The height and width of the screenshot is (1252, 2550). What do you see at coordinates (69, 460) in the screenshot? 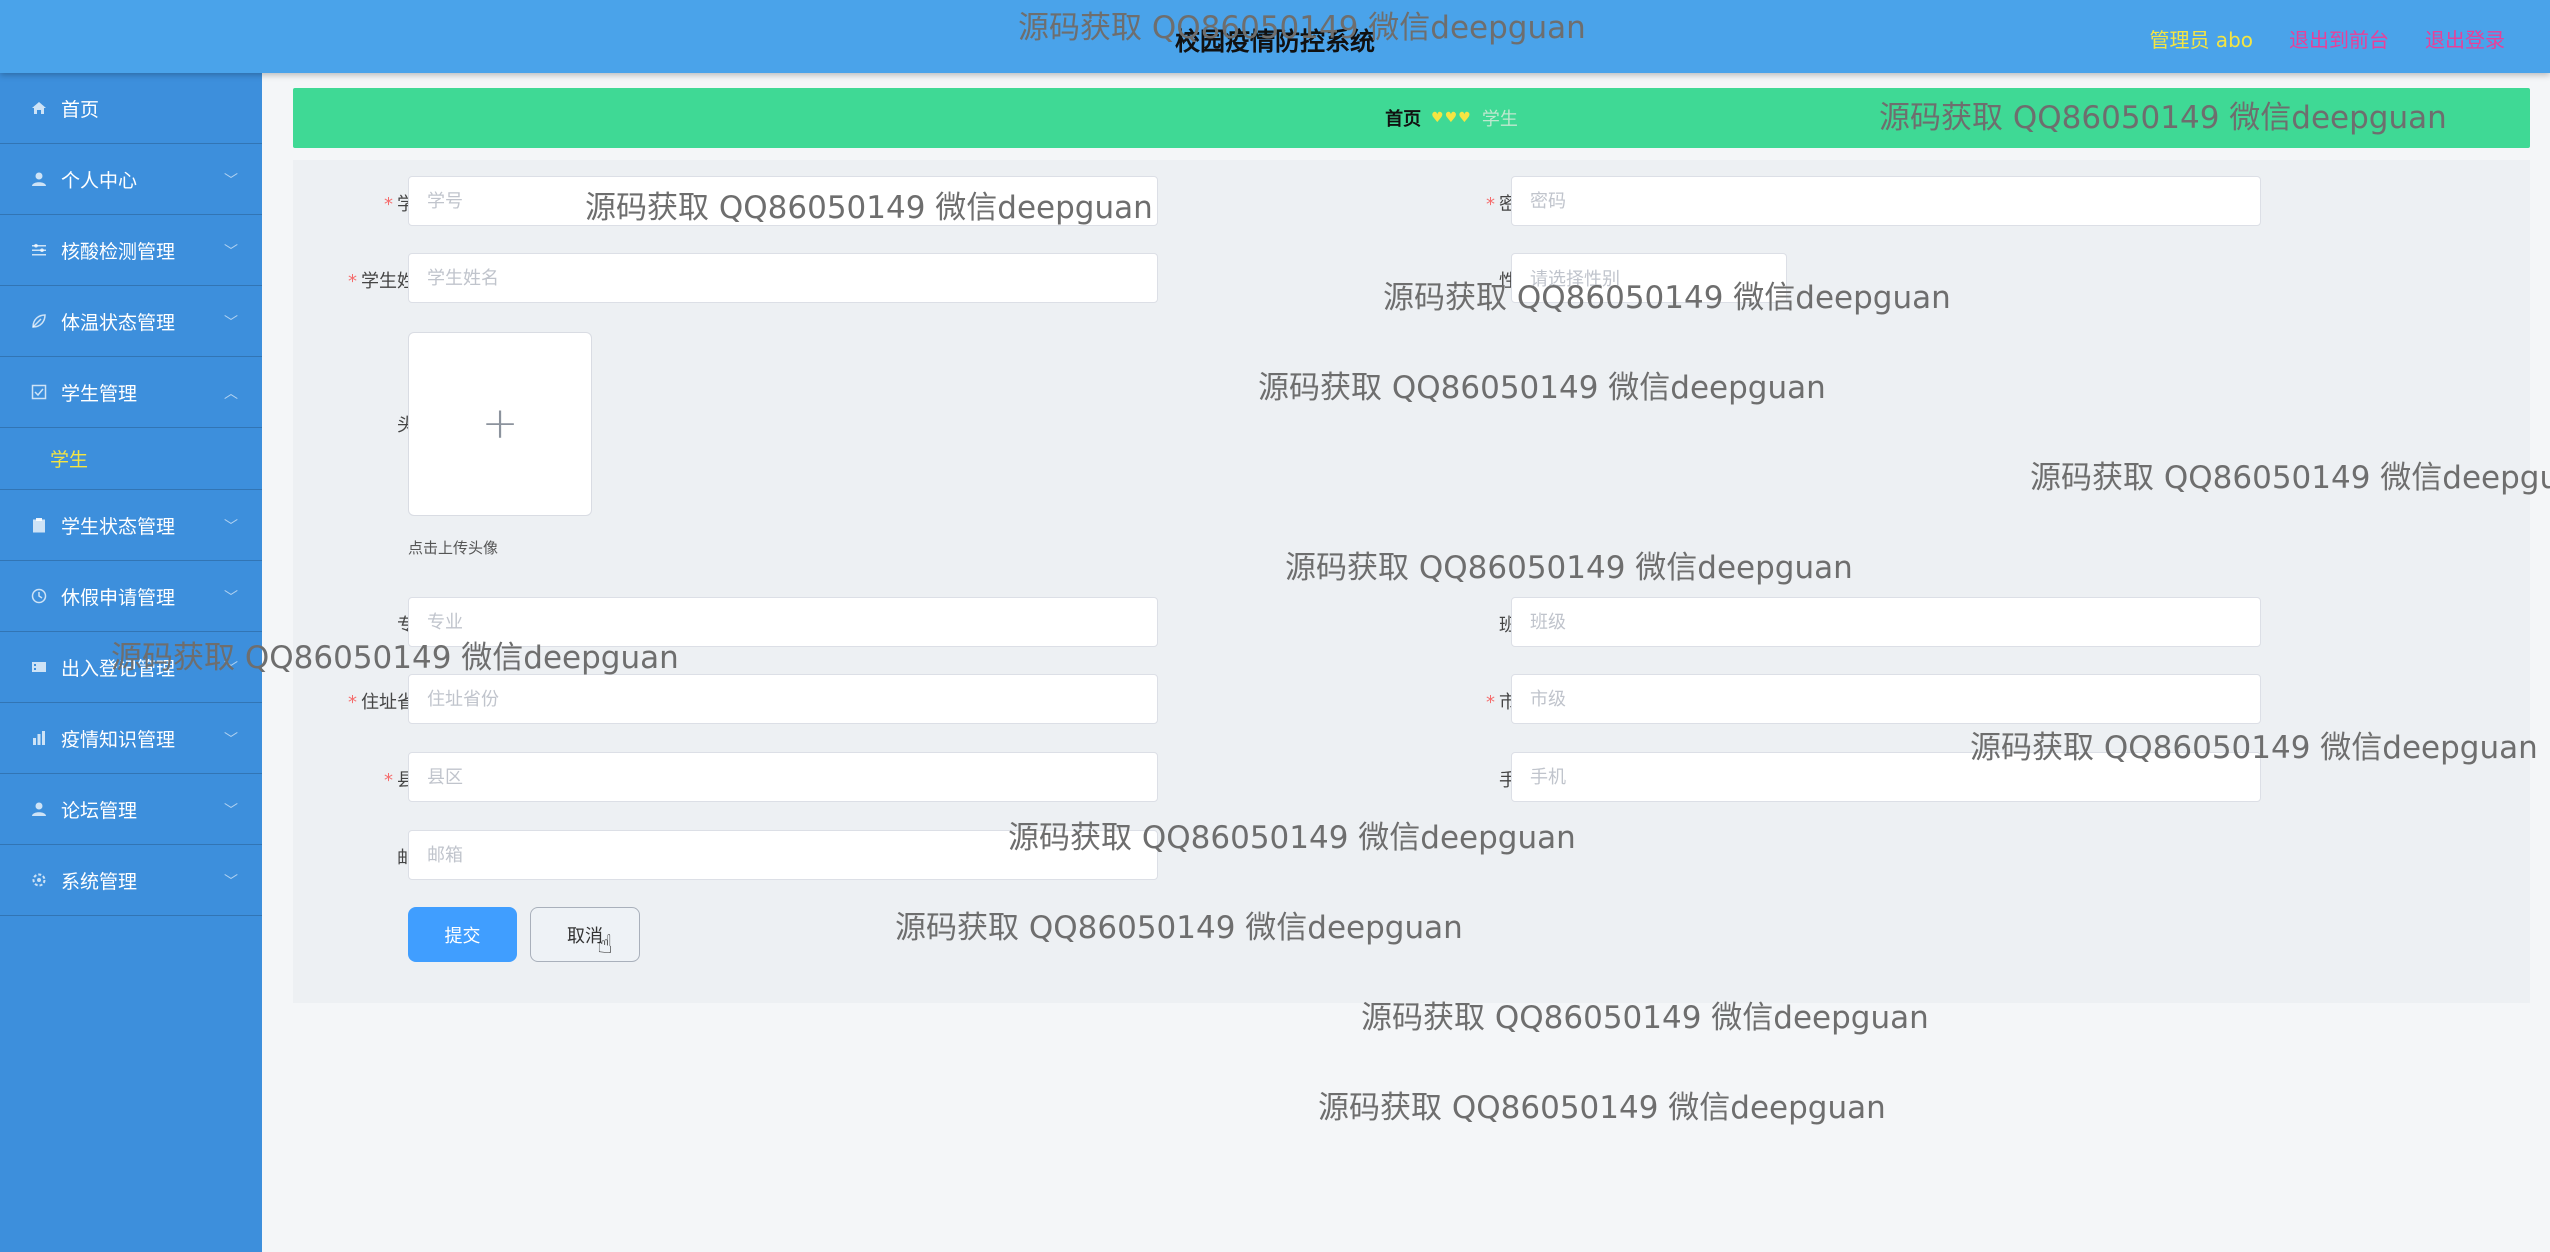
I see `sidebar-item-label: 学生` at bounding box center [69, 460].